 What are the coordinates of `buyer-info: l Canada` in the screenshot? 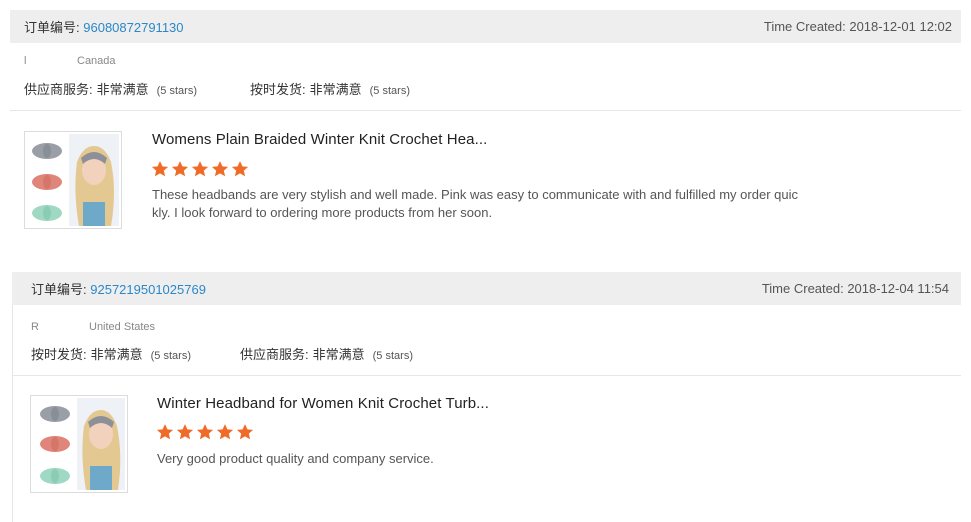 It's located at (70, 61).